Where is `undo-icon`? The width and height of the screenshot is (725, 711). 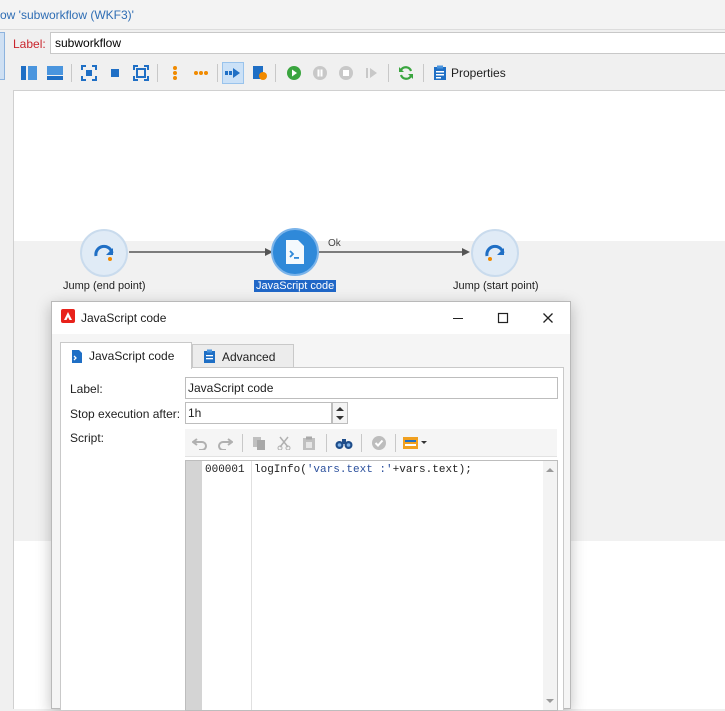
undo-icon is located at coordinates (199, 444).